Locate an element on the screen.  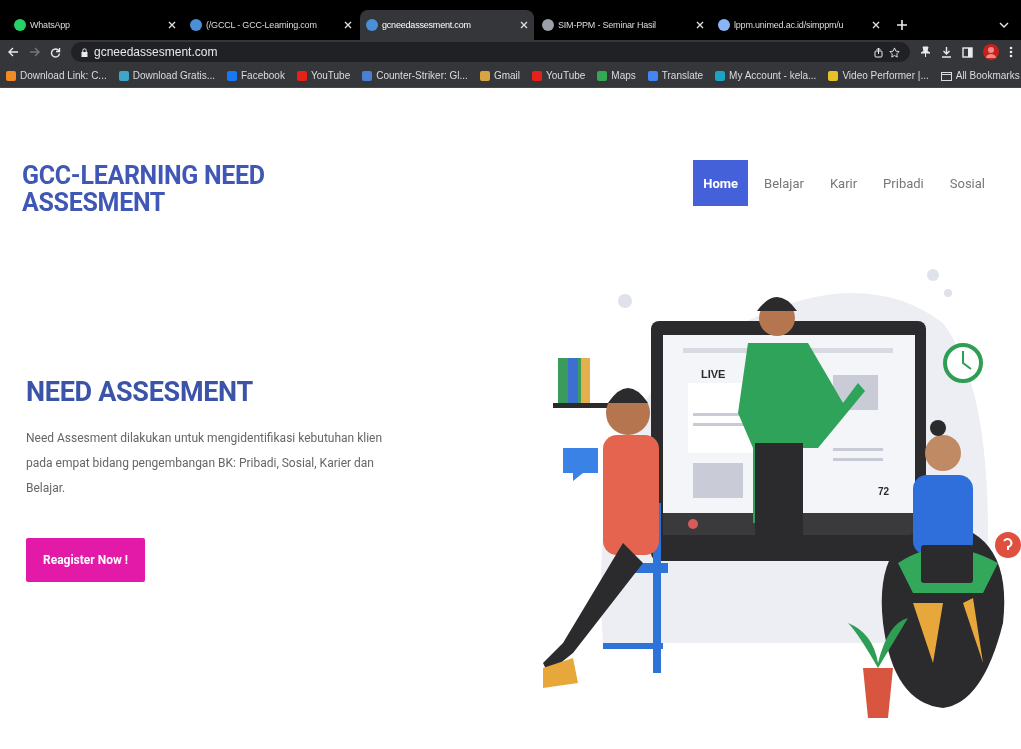
viewer-count: 72 is located at coordinates (884, 491).